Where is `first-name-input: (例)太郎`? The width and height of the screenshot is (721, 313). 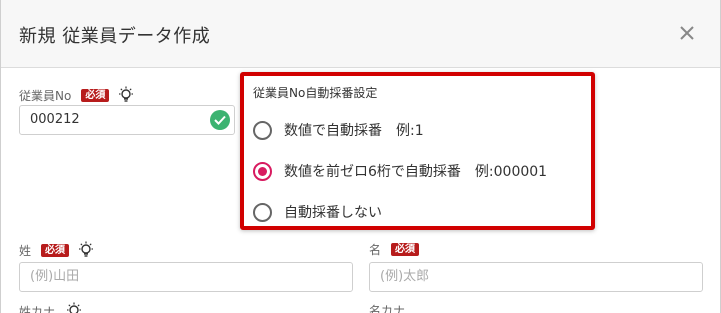 first-name-input: (例)太郎 is located at coordinates (536, 277).